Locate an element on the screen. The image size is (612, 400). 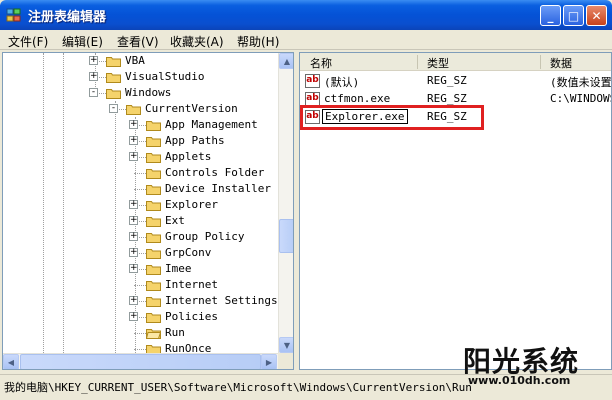
close-icon: ✕ is located at coordinates (596, 15).